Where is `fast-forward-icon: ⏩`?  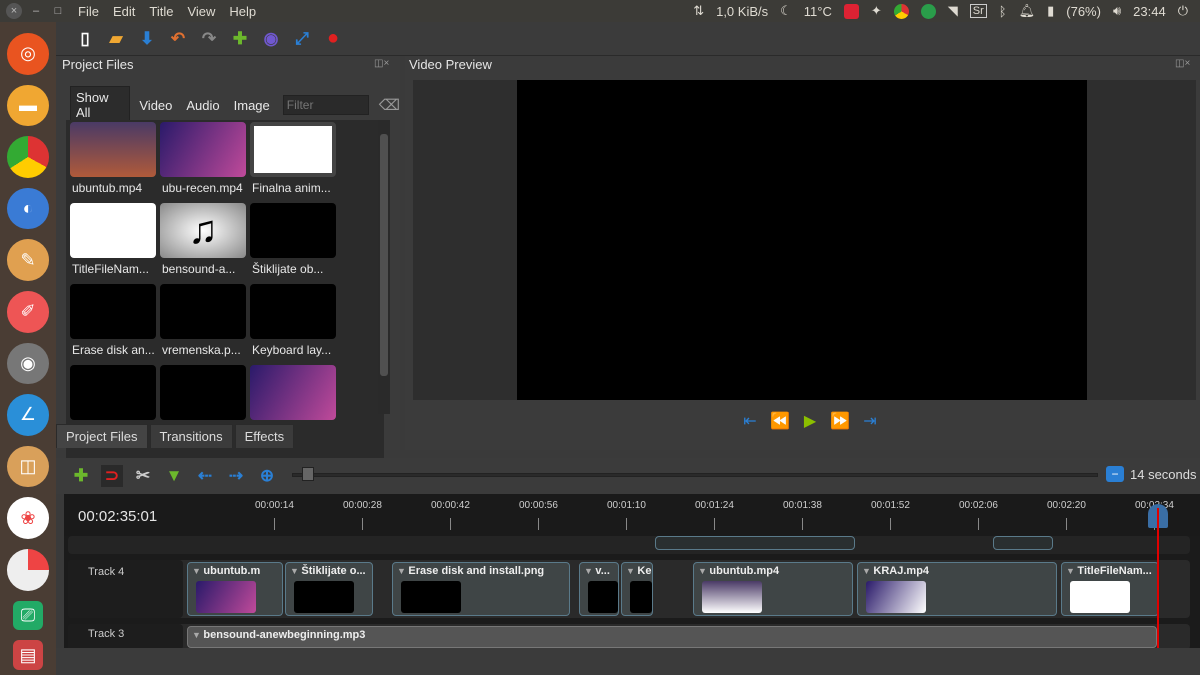 fast-forward-icon: ⏩ is located at coordinates (840, 421).